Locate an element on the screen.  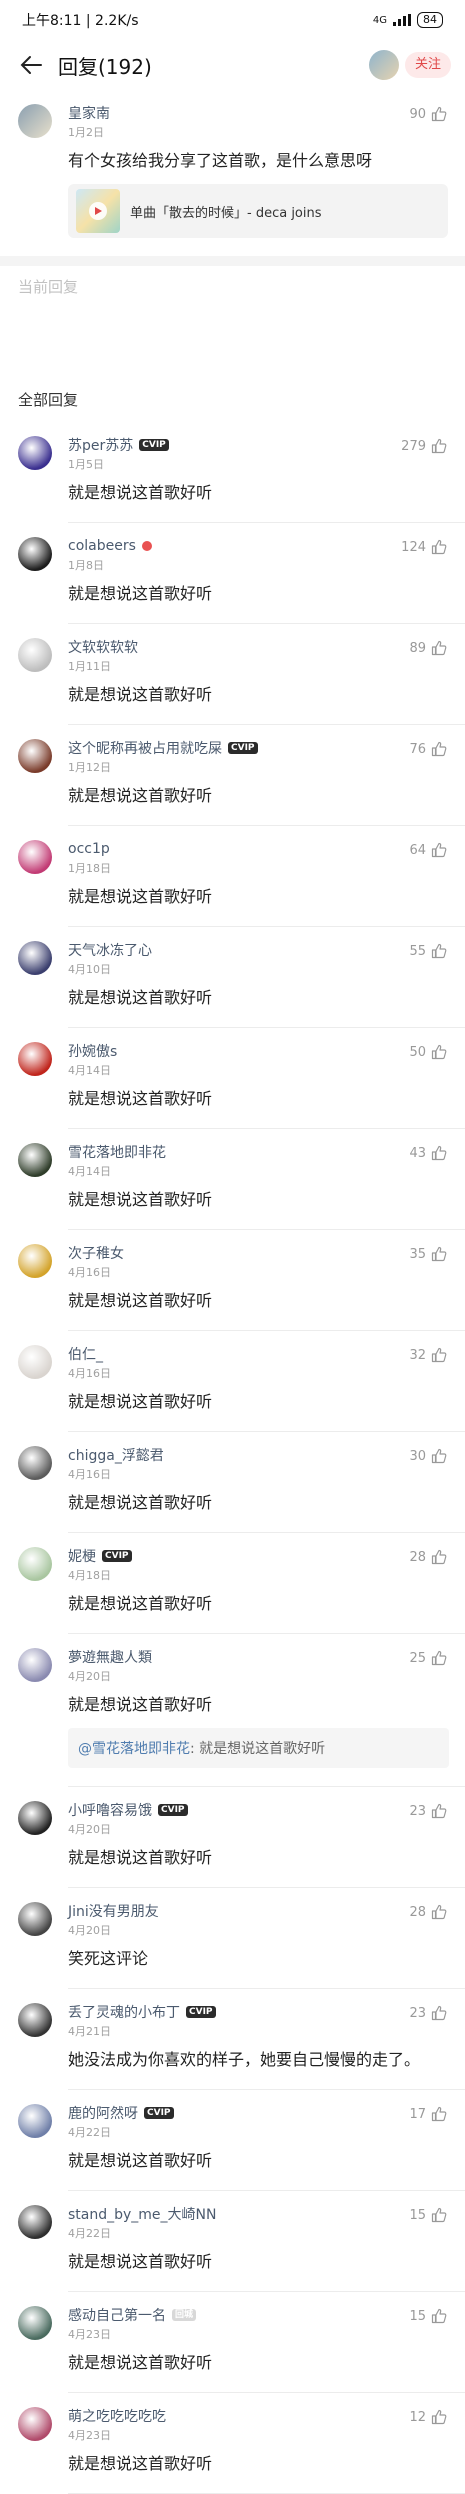
comment-user: 这个昵称再被占用就吃屎 CVIP is located at coordinates (258, 741).